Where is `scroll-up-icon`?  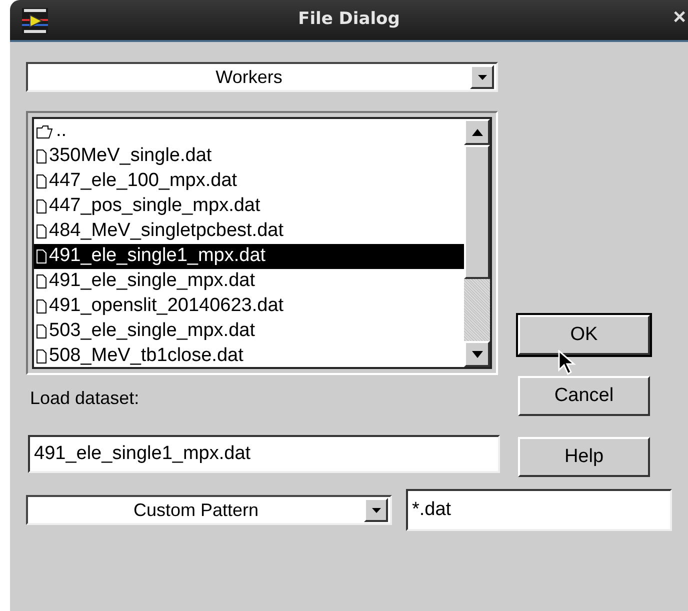
scroll-up-icon is located at coordinates (477, 132).